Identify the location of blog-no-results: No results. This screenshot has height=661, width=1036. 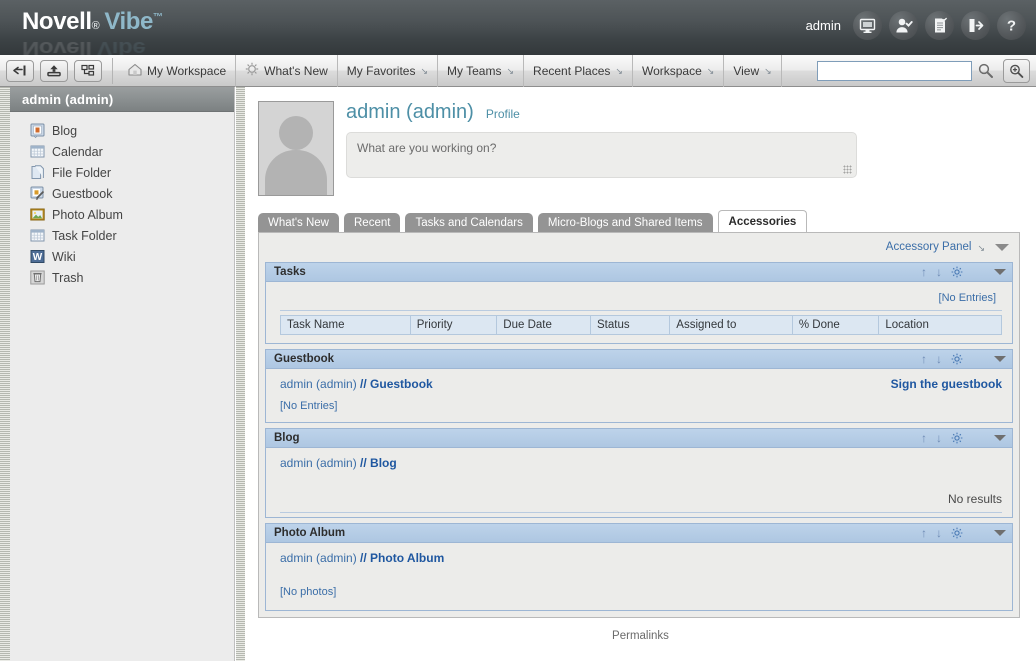
(974, 499).